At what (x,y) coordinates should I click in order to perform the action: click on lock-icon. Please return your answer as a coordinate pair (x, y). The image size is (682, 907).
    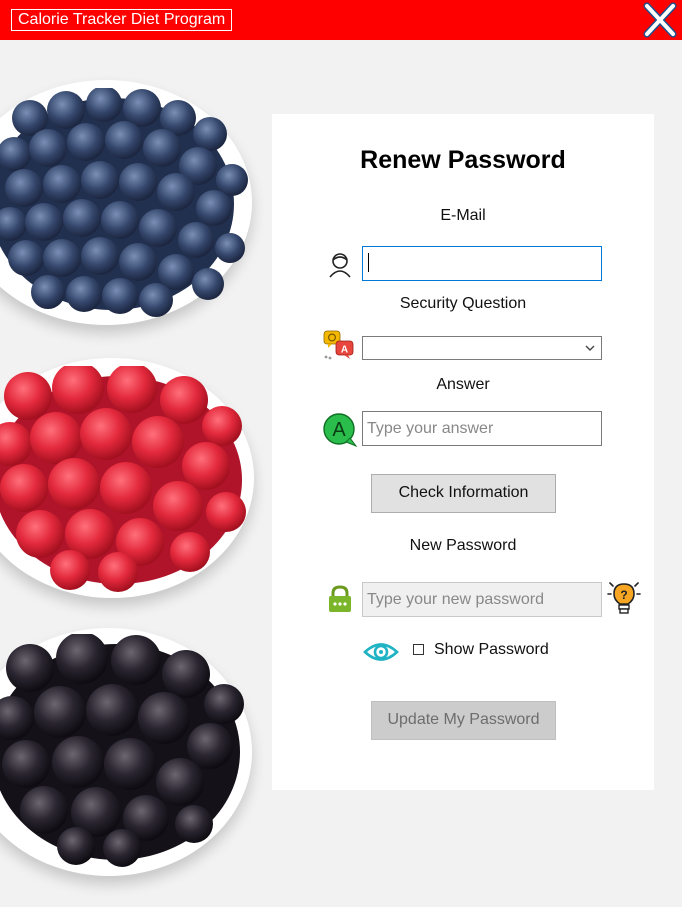
    Looking at the image, I should click on (340, 598).